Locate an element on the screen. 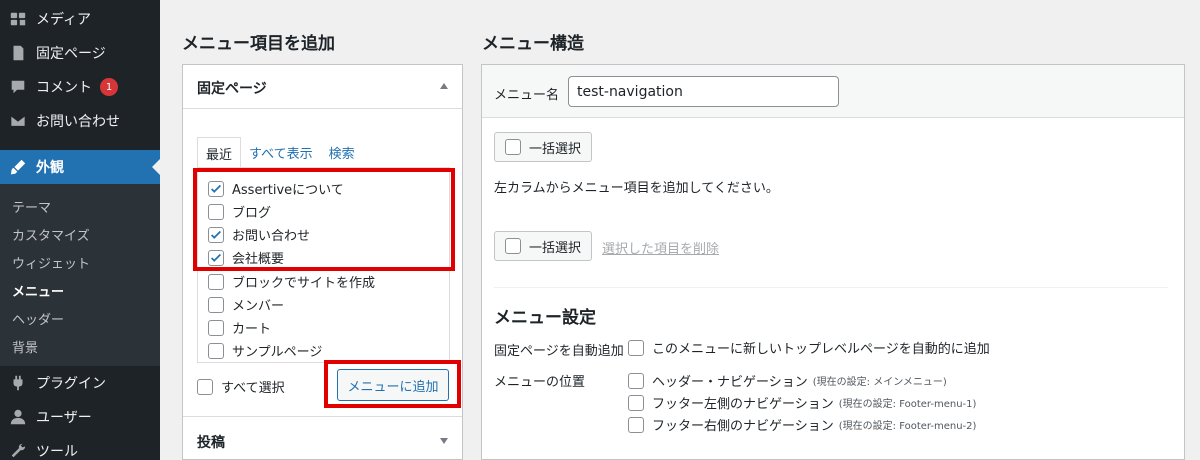 This screenshot has height=460, width=1200. menu-name-label: メニュー名 is located at coordinates (527, 95).